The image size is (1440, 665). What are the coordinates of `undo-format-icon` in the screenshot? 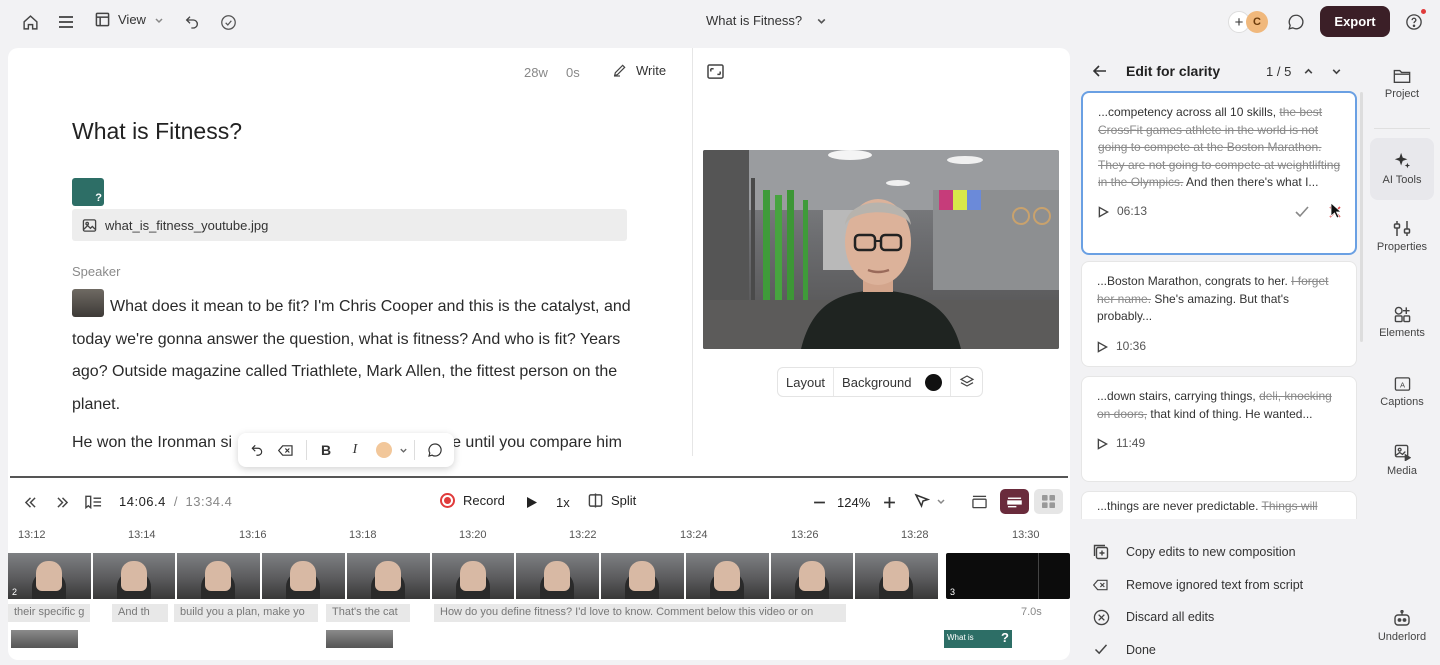 It's located at (257, 450).